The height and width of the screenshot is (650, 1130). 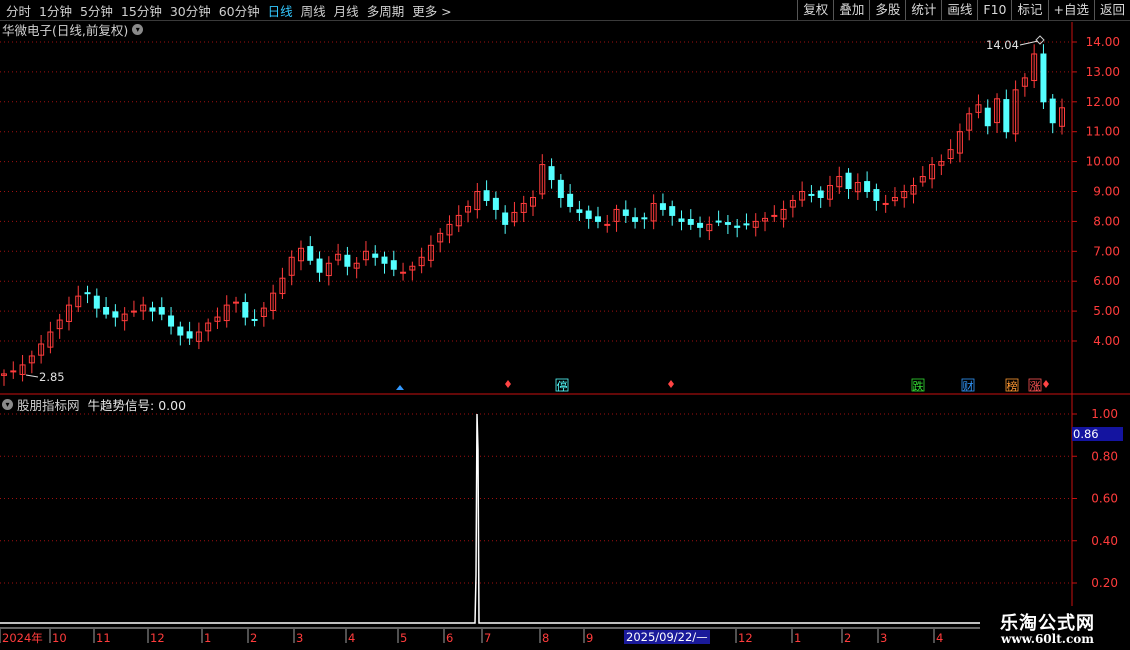 I want to click on price-tick-label: 5.00, so click(x=1106, y=311).